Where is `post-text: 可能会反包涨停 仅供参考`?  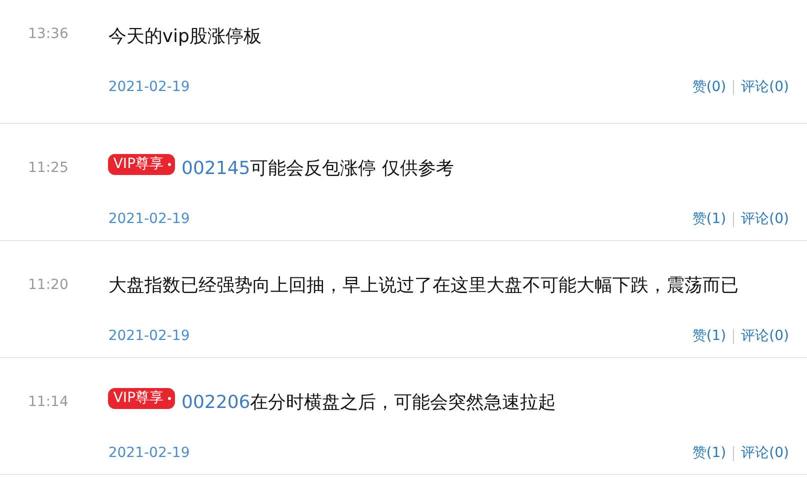
post-text: 可能会反包涨停 仅供参考 is located at coordinates (352, 168).